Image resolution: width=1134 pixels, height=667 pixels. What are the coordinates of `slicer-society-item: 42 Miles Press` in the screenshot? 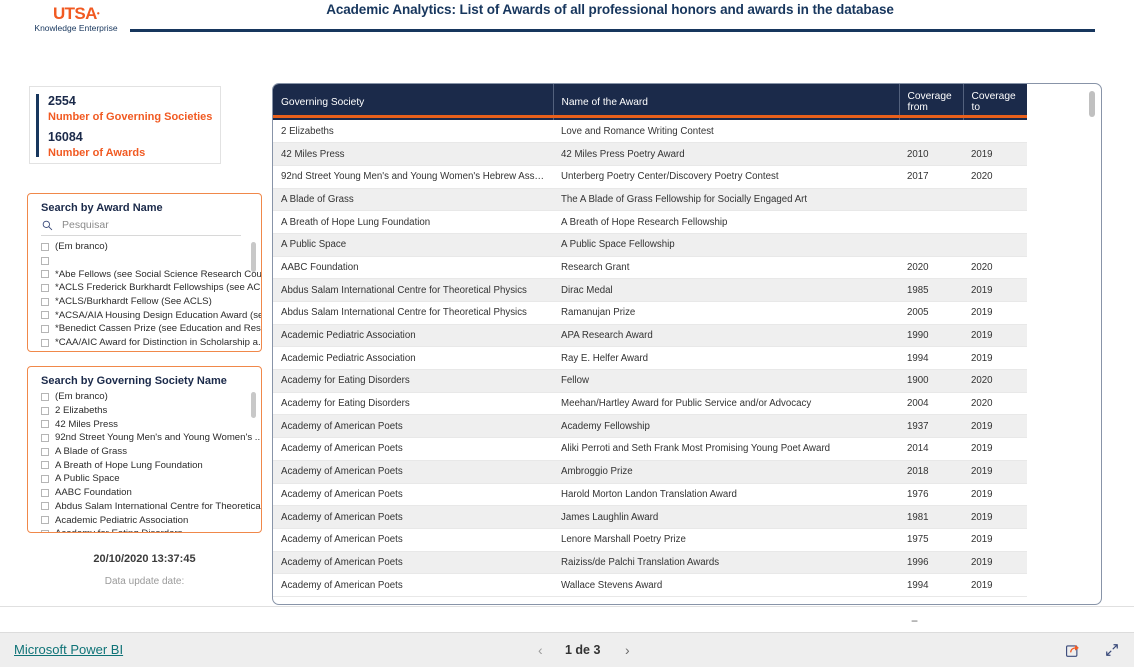 It's located at (151, 424).